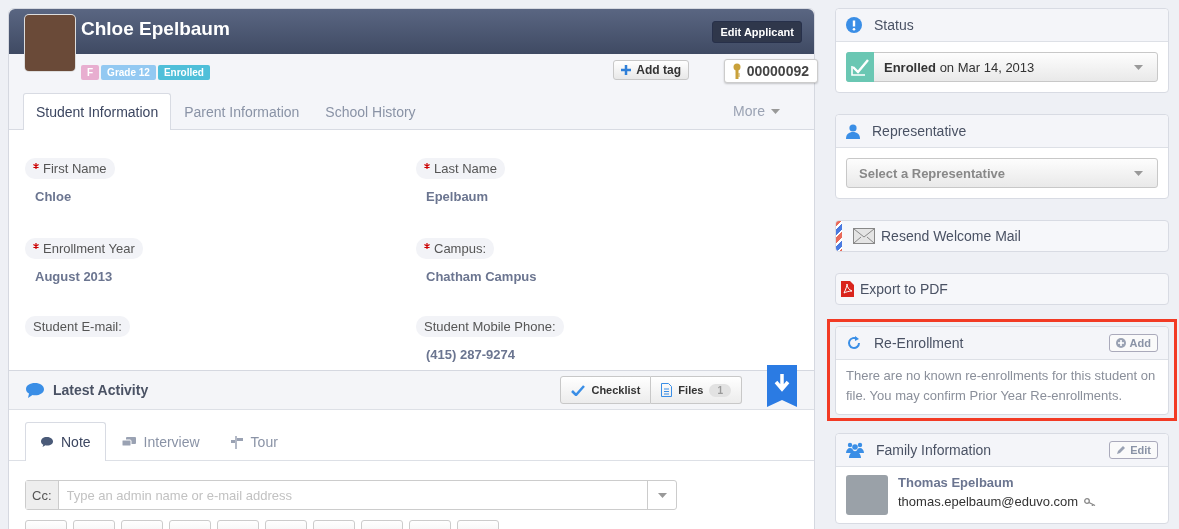 The width and height of the screenshot is (1179, 529). Describe the element at coordinates (75, 168) in the screenshot. I see `field-label-text: First Name` at that location.